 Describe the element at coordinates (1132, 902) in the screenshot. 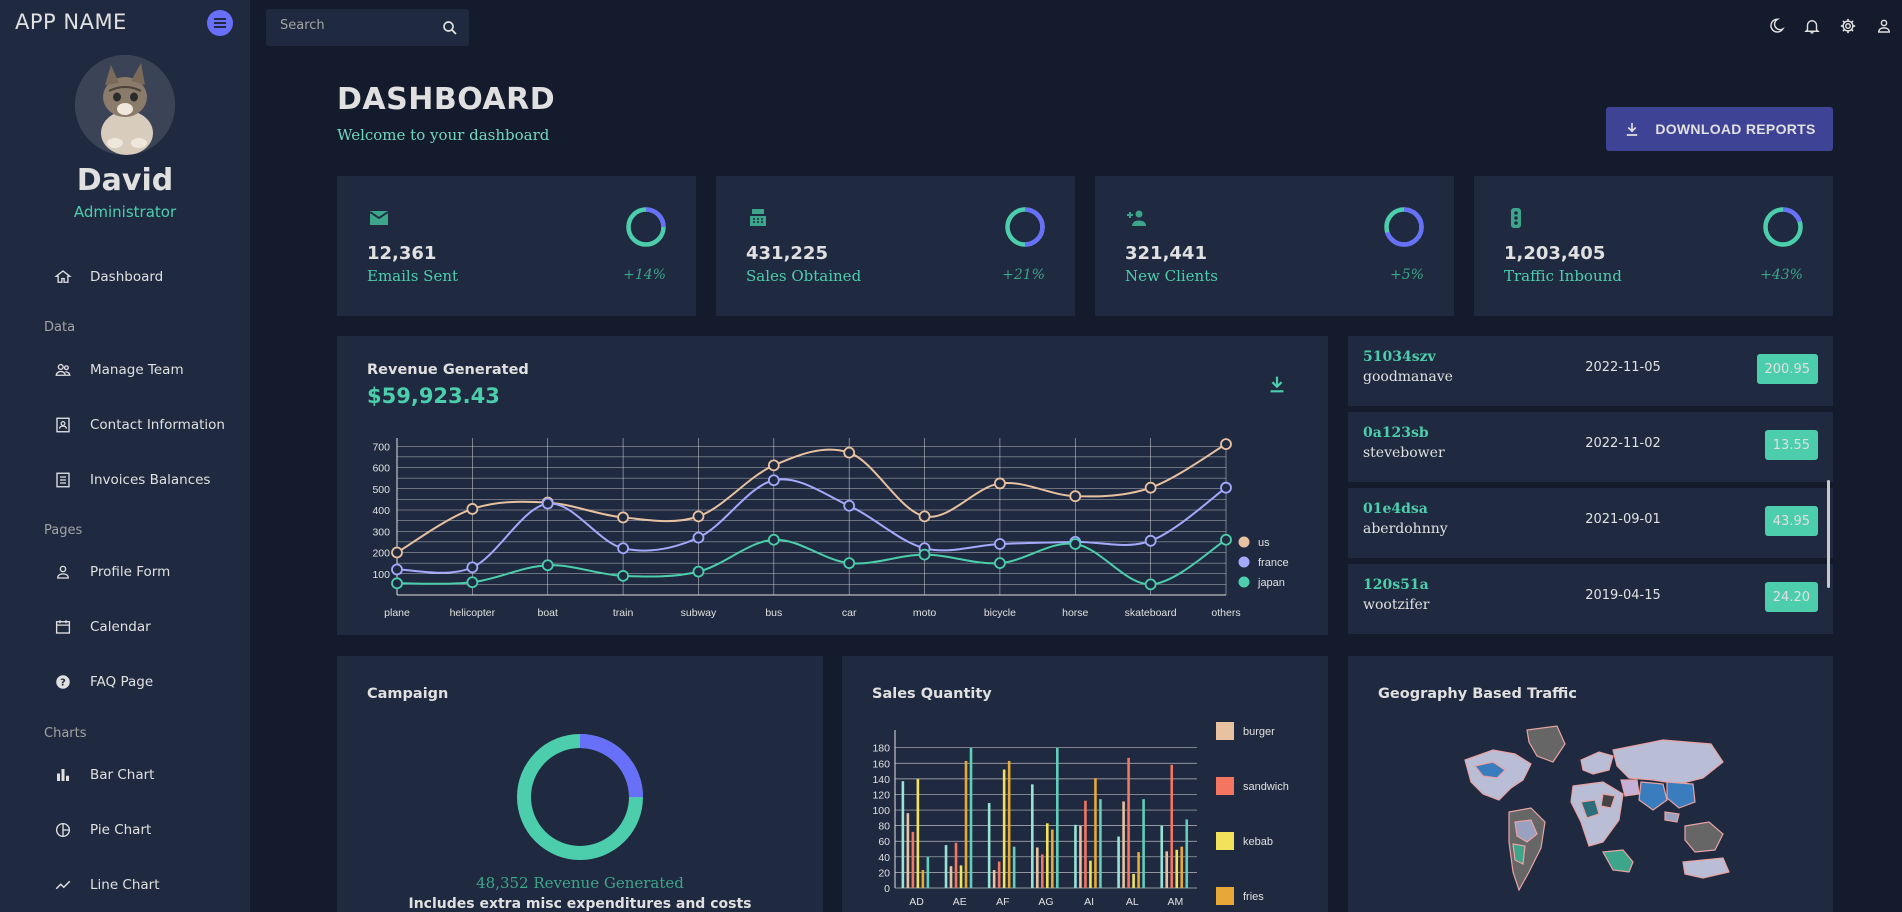

I see `x-tick-label: AL` at that location.